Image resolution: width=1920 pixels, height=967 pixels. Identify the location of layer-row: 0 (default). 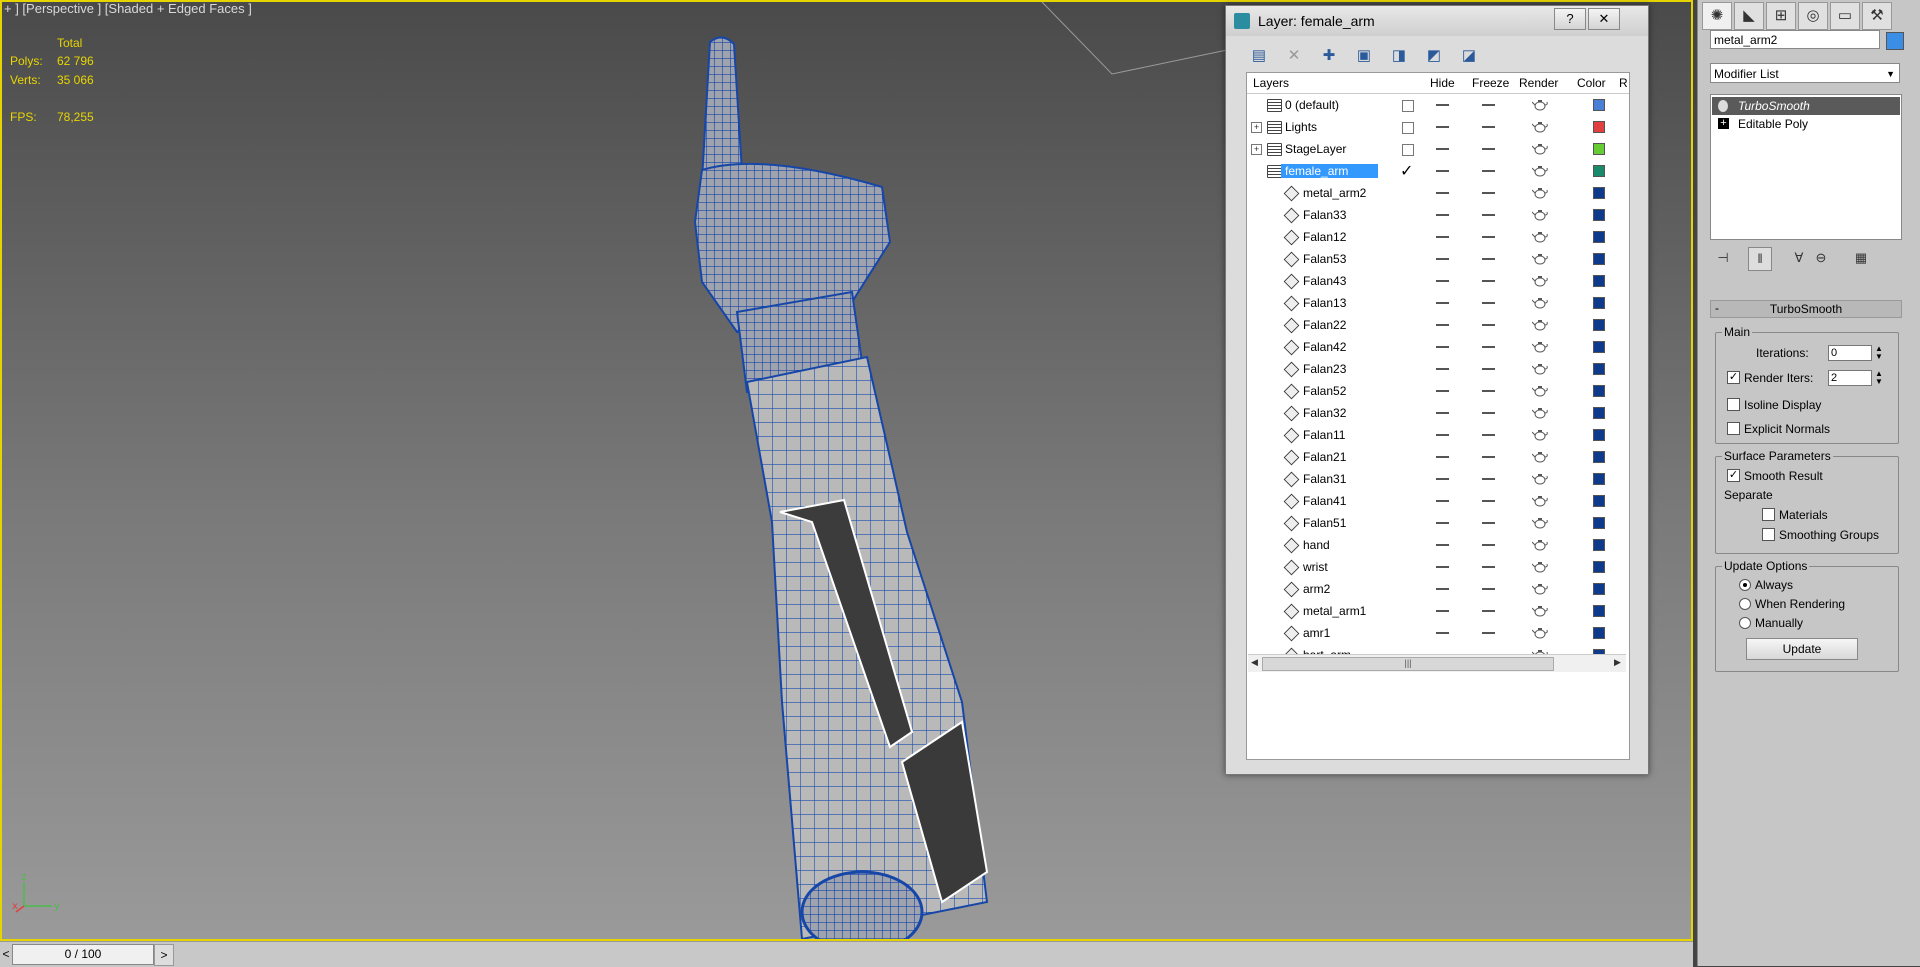
(1438, 105).